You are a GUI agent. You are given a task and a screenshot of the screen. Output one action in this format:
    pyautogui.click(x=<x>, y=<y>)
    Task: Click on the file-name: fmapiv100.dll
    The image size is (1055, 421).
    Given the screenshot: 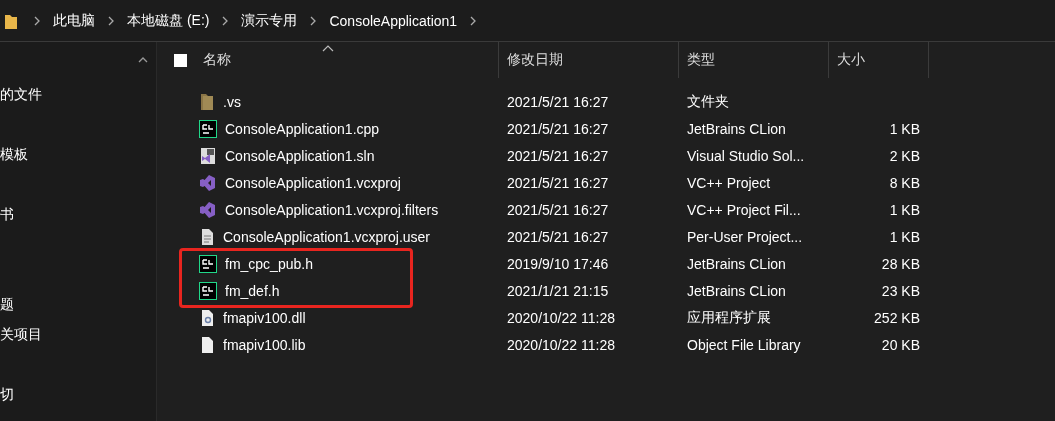 What is the action you would take?
    pyautogui.click(x=264, y=317)
    